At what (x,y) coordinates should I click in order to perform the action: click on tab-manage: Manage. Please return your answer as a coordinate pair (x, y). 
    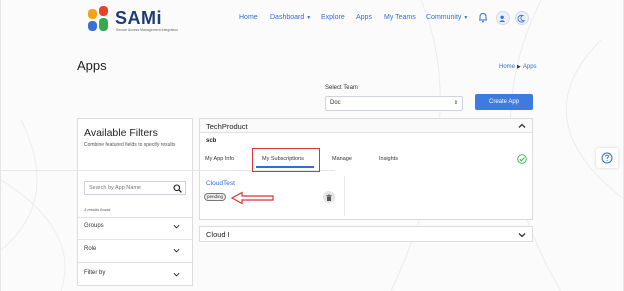
    Looking at the image, I should click on (342, 159).